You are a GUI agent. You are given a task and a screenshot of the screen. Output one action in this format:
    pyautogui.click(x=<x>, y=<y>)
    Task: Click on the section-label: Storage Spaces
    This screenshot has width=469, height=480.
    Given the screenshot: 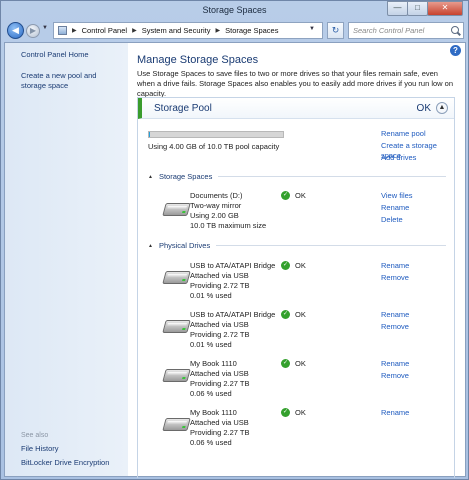 What is the action you would take?
    pyautogui.click(x=185, y=176)
    